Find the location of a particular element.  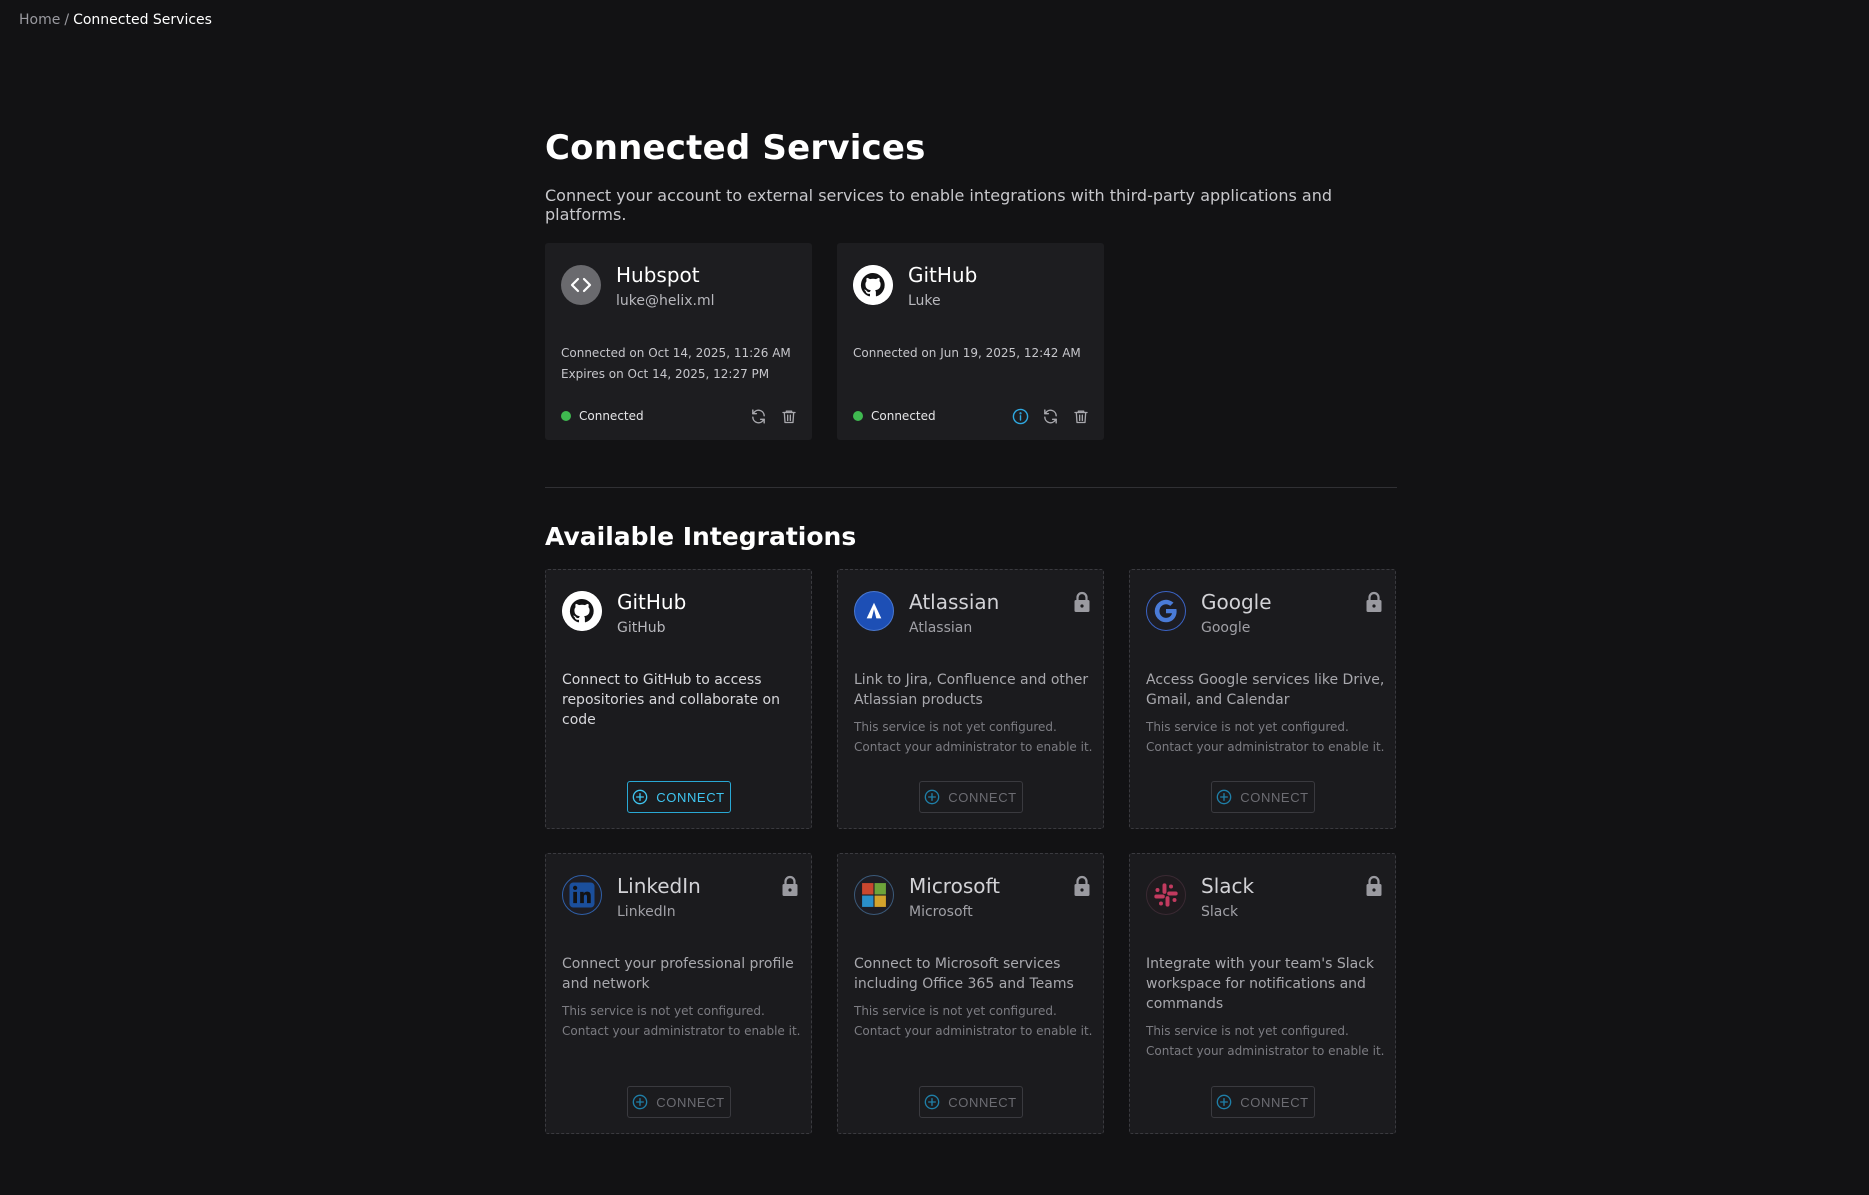

service-account: Luke is located at coordinates (924, 301).